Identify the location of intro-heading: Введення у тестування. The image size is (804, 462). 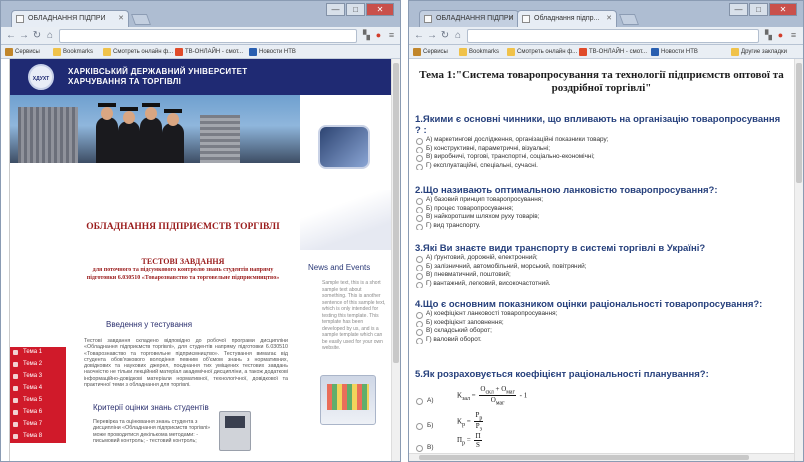
(149, 324).